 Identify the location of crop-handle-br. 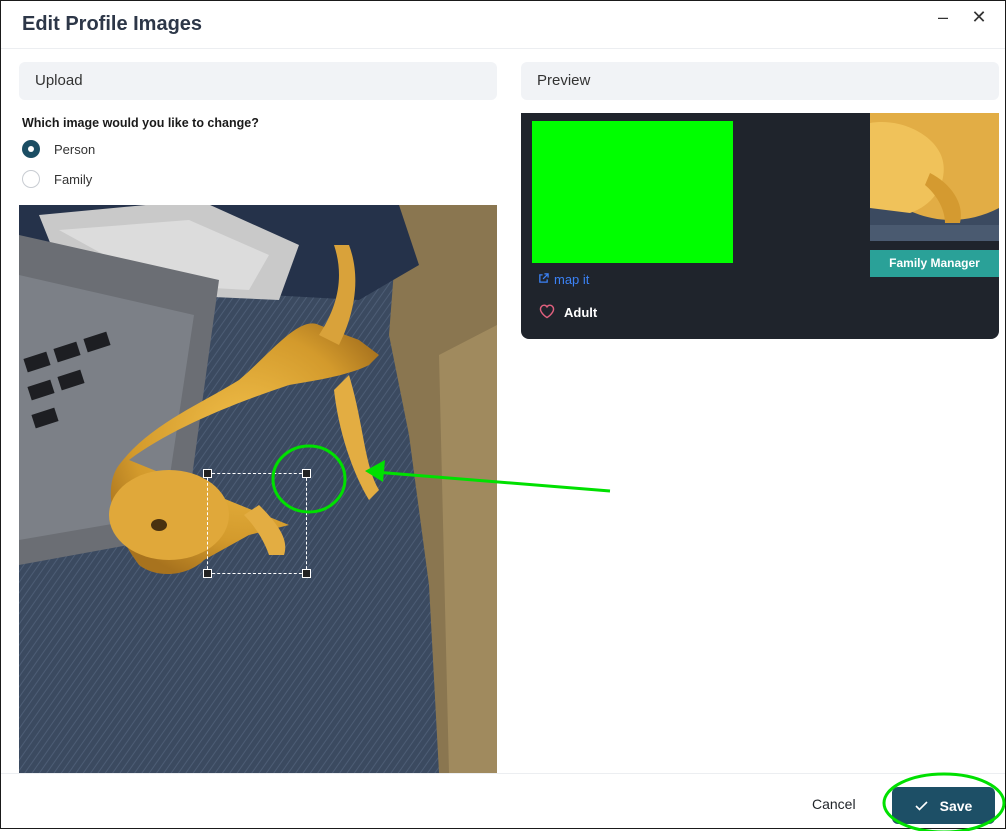
(306, 573).